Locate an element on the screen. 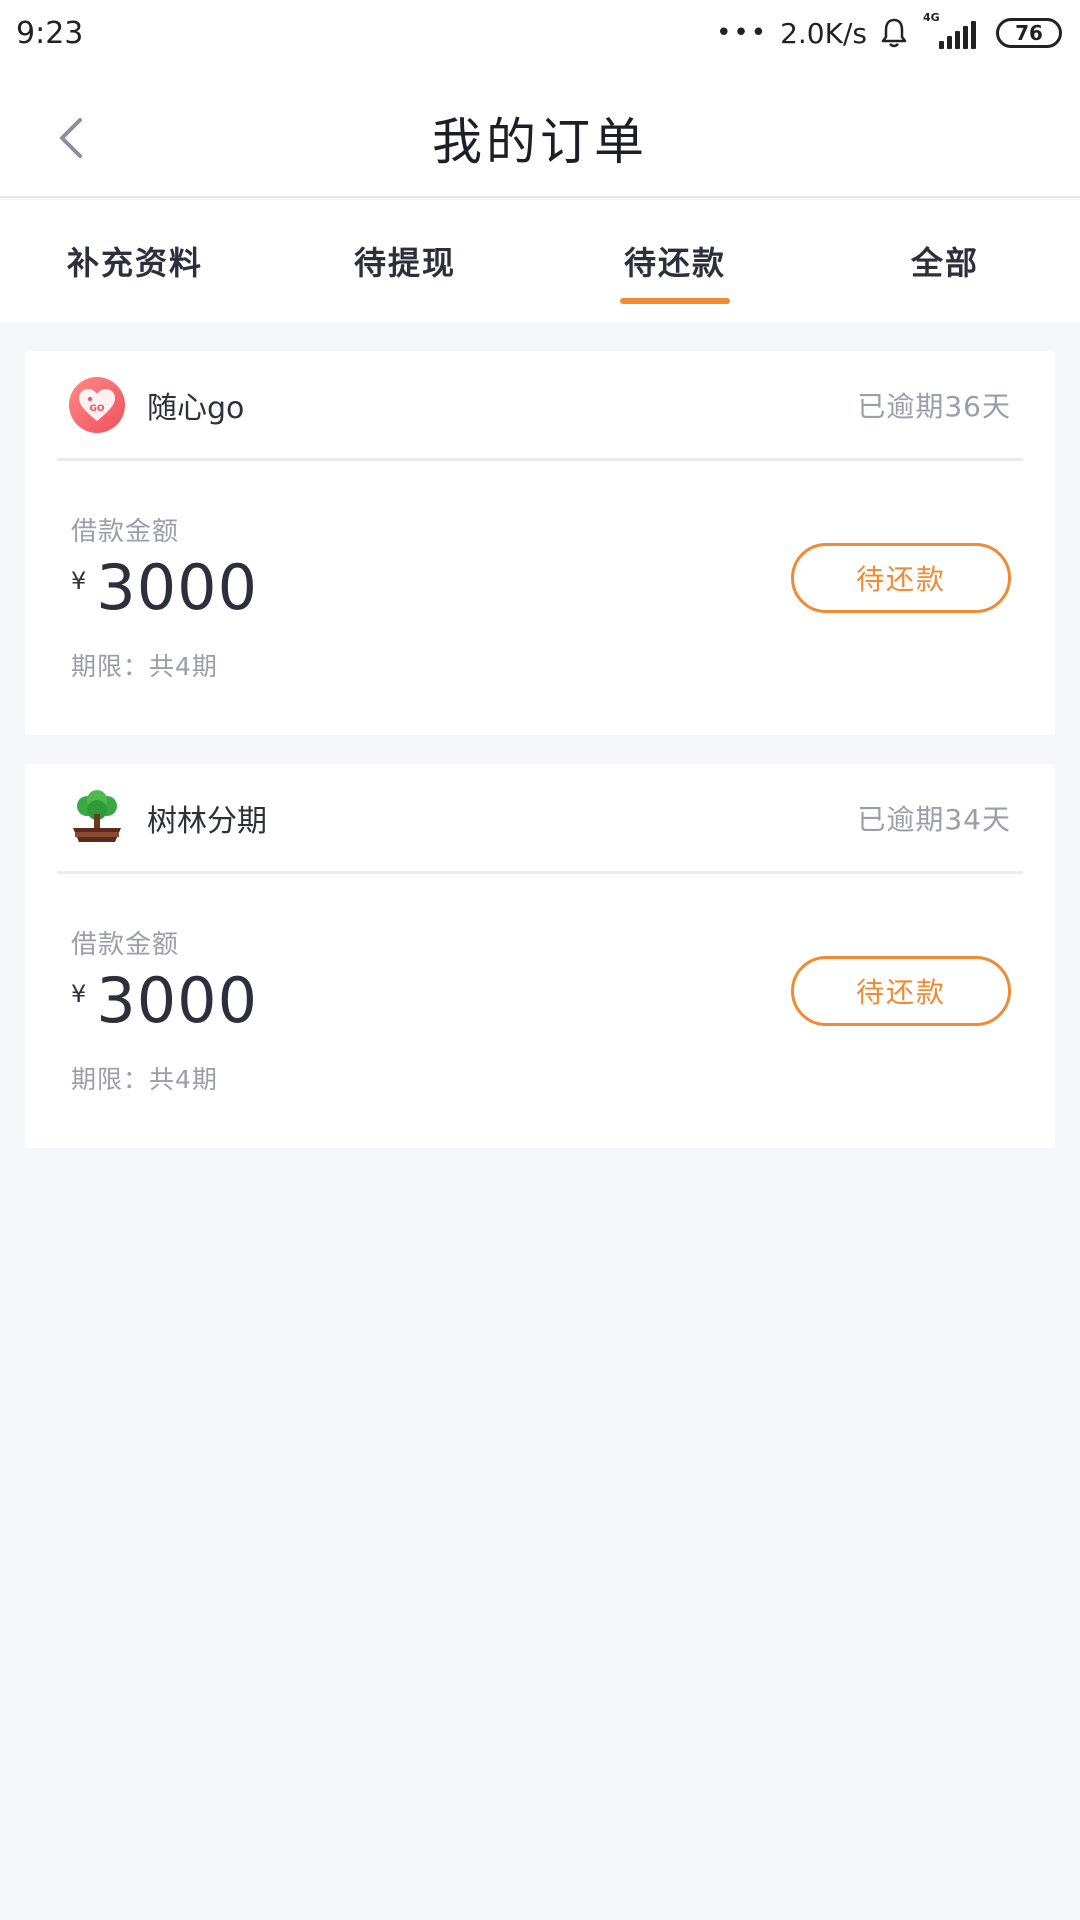 This screenshot has width=1080, height=1920. tab-pending-repayment: 待还款 is located at coordinates (675, 261).